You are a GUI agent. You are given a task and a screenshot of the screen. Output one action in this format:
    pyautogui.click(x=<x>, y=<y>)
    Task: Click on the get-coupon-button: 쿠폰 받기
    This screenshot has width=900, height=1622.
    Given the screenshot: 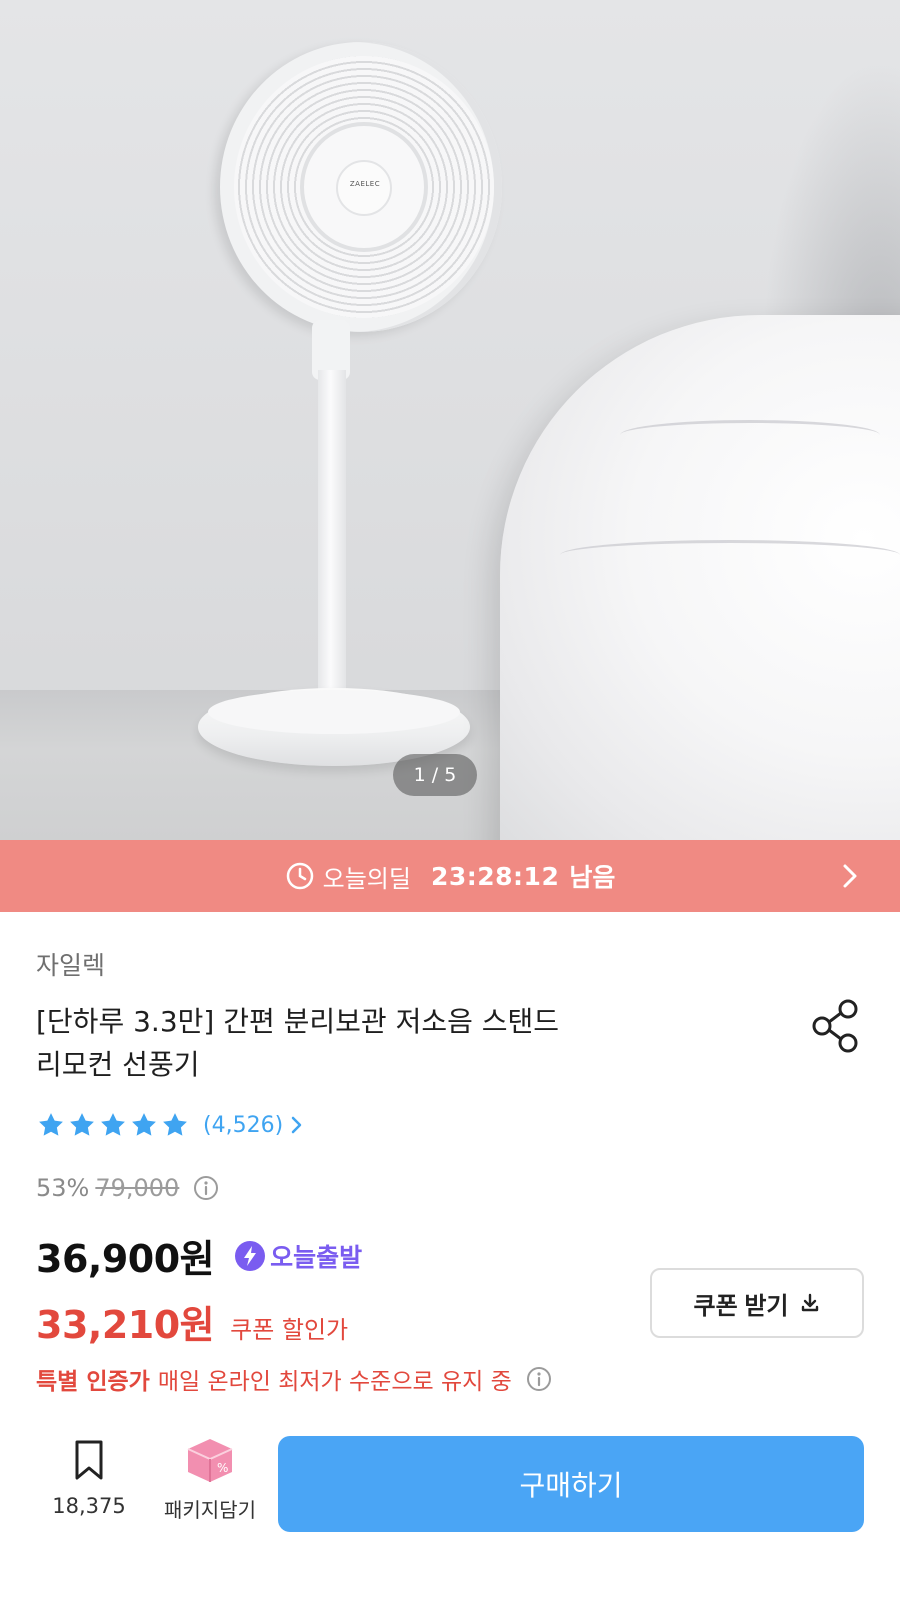 What is the action you would take?
    pyautogui.click(x=757, y=1303)
    